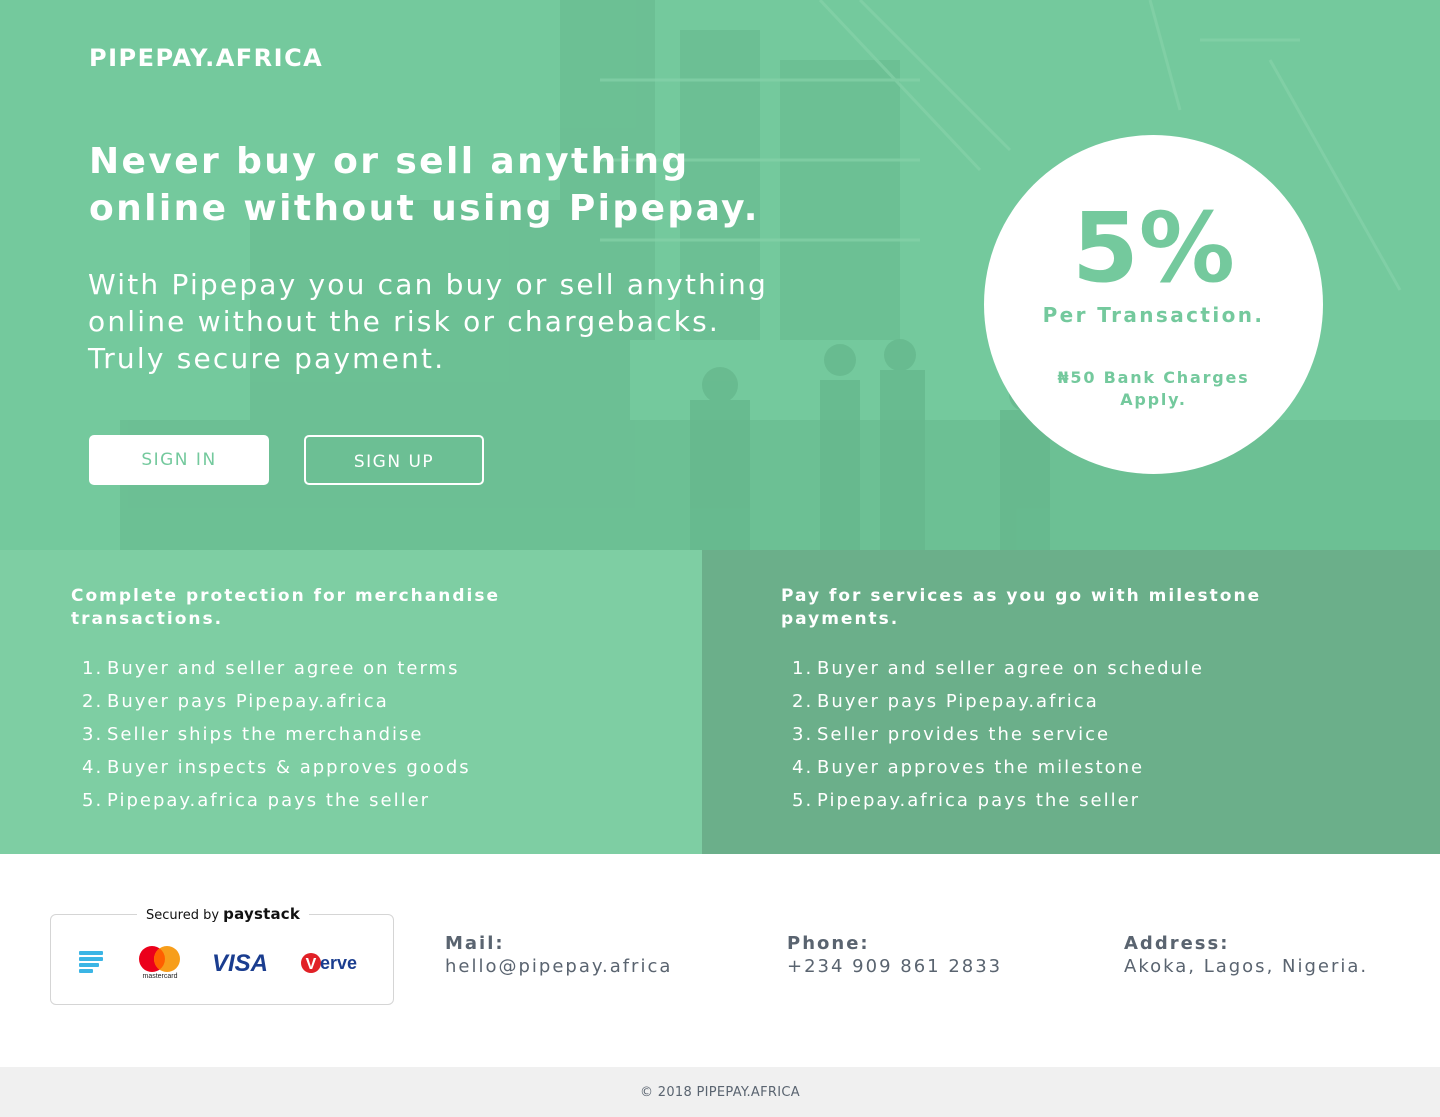  What do you see at coordinates (183, 915) in the screenshot?
I see `secured-by-text: Secured by` at bounding box center [183, 915].